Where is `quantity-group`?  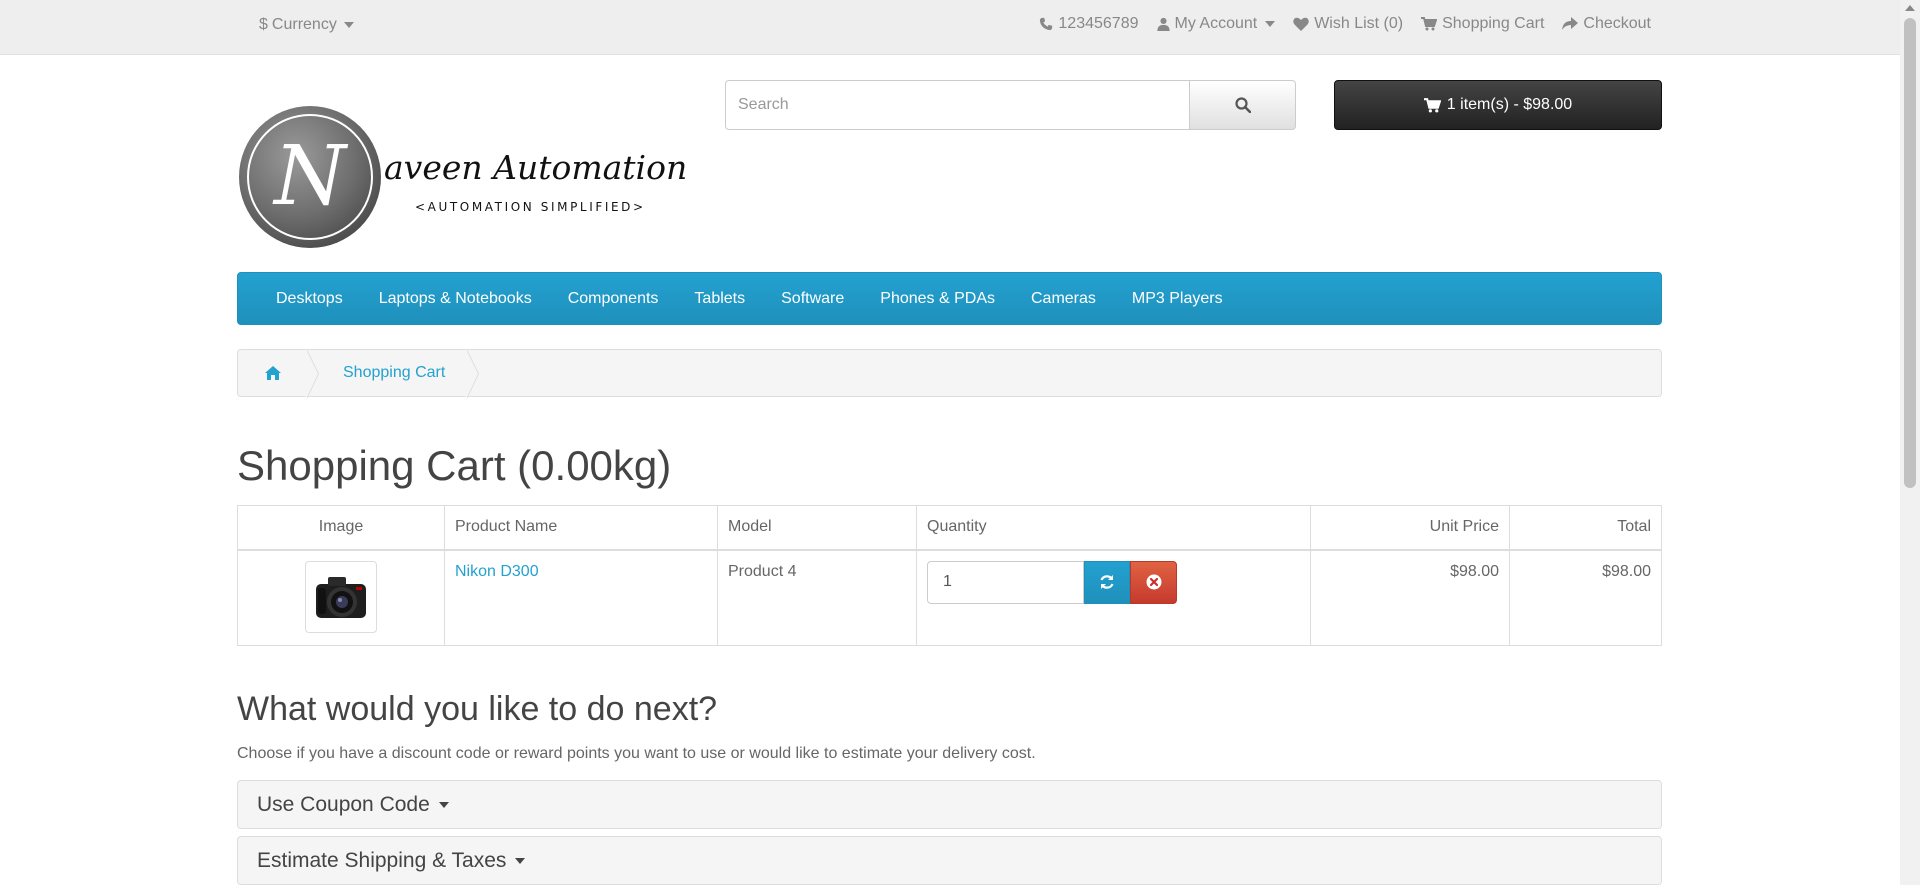
quantity-group is located at coordinates (1113, 582).